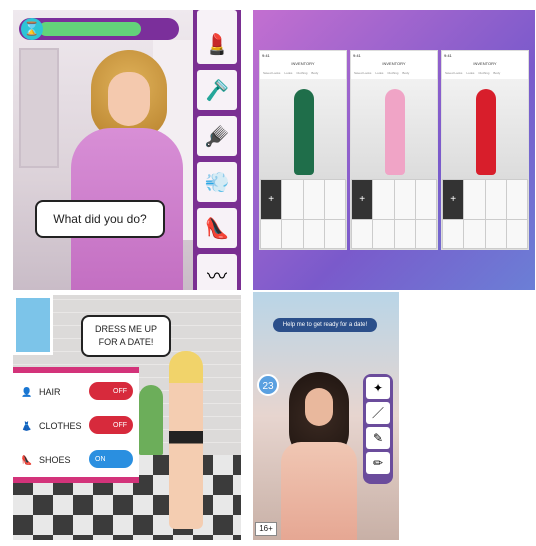 The height and width of the screenshot is (546, 536). Describe the element at coordinates (27, 459) in the screenshot. I see `shoe-icon: 👠` at that location.